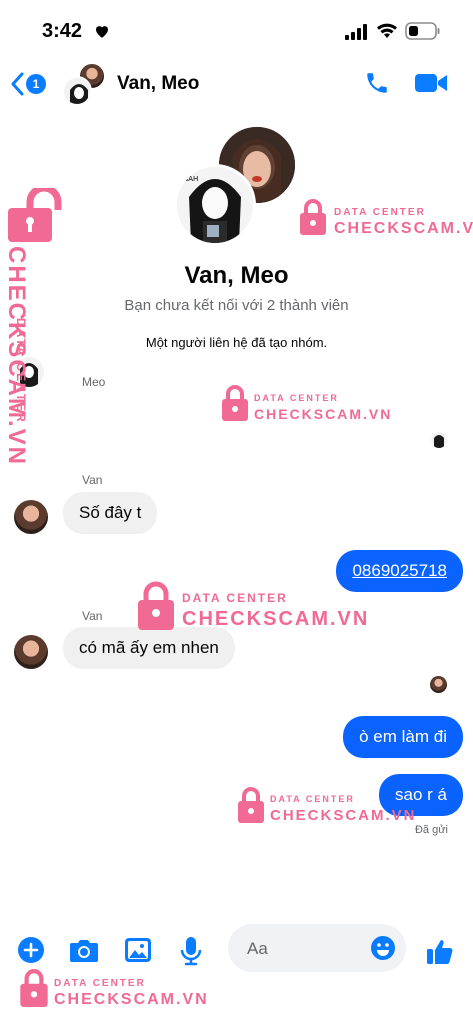 Image resolution: width=473 pixels, height=1024 pixels. What do you see at coordinates (215, 205) in the screenshot?
I see `avatar-meo-large: NAH` at bounding box center [215, 205].